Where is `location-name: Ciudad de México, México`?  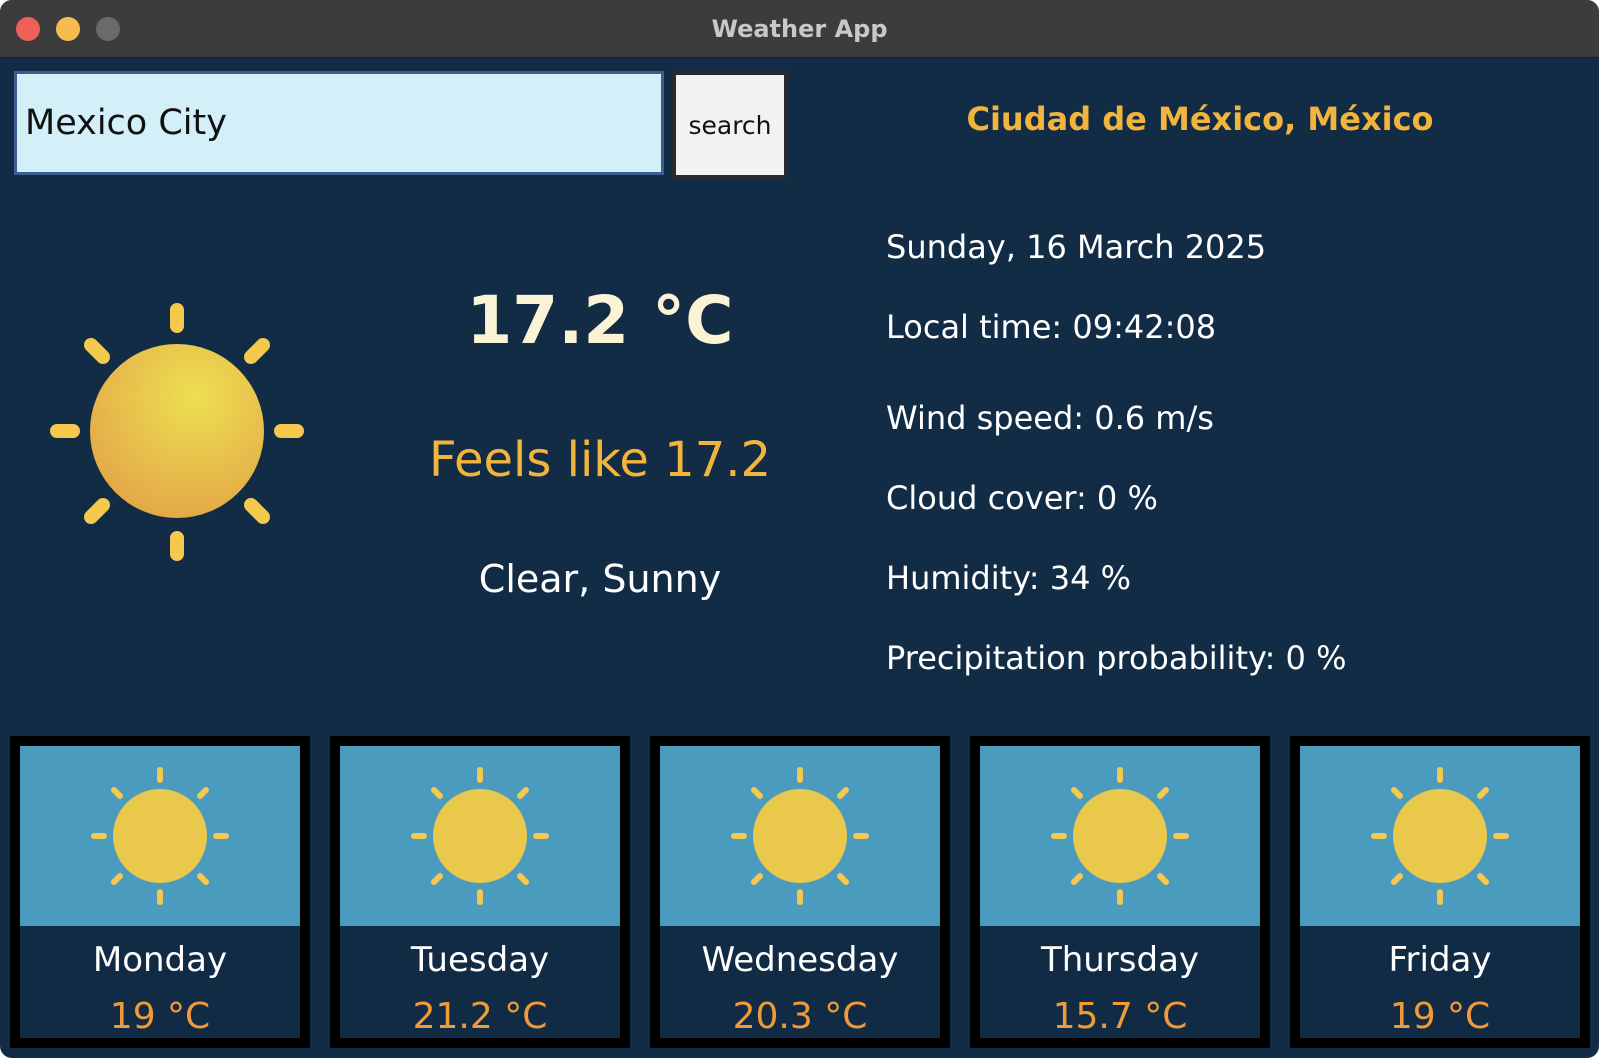 location-name: Ciudad de México, México is located at coordinates (1200, 119).